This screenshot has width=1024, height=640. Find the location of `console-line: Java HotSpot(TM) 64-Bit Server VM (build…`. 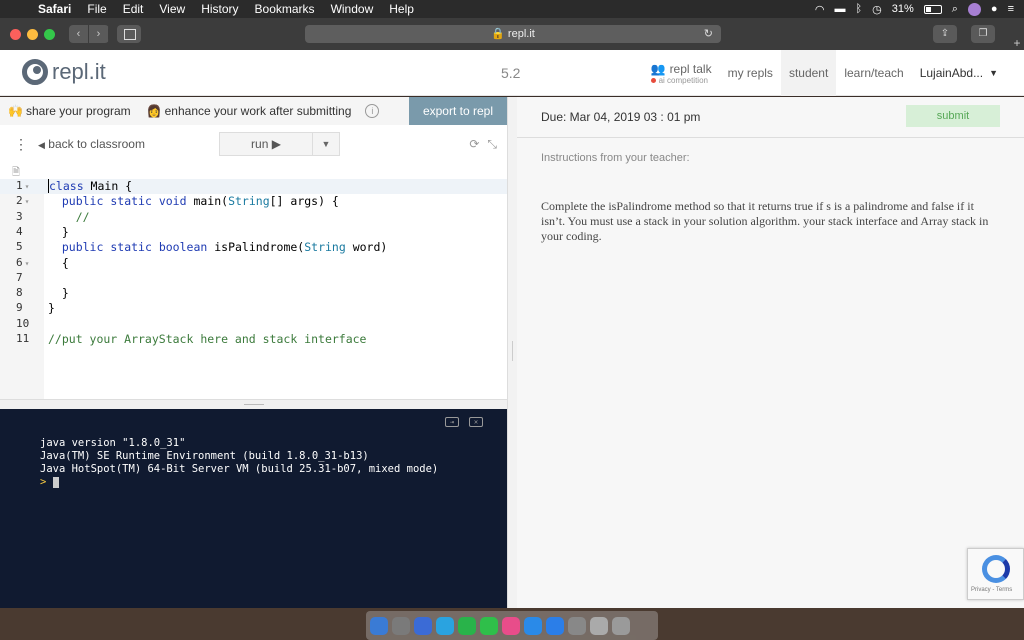

console-line: Java HotSpot(TM) 64-Bit Server VM (build… is located at coordinates (239, 469).